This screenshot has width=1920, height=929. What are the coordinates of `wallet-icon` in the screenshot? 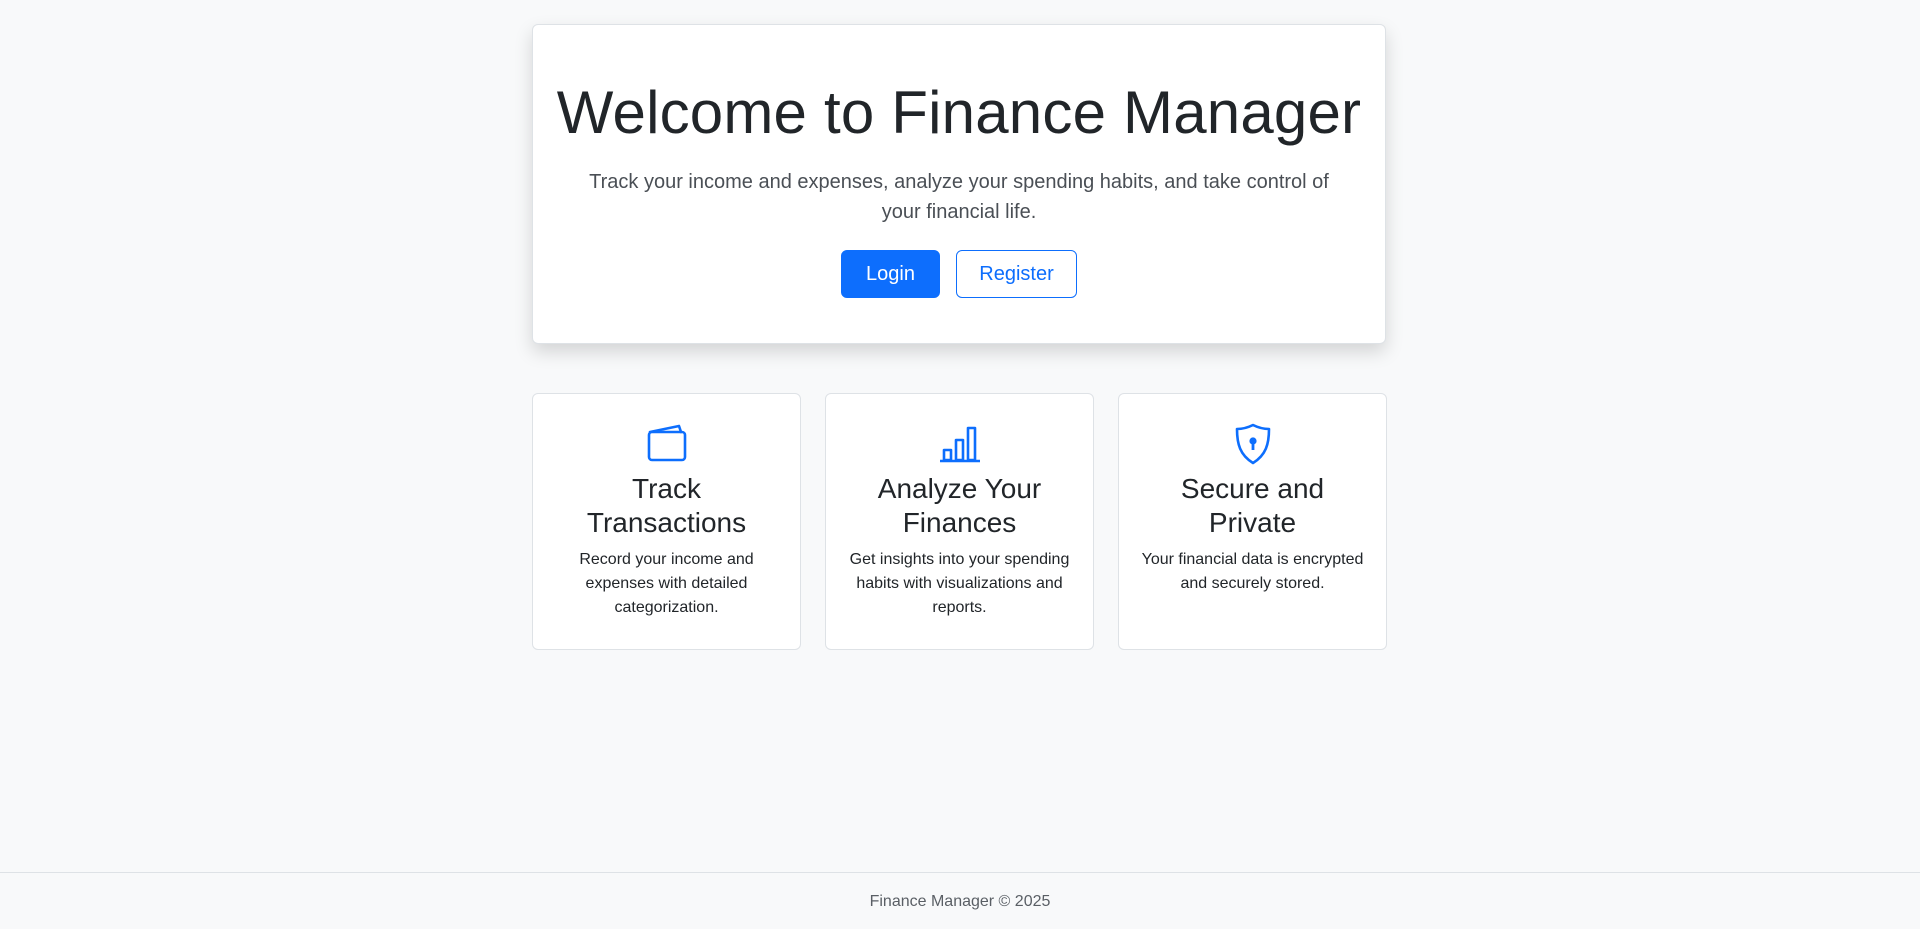 It's located at (666, 443).